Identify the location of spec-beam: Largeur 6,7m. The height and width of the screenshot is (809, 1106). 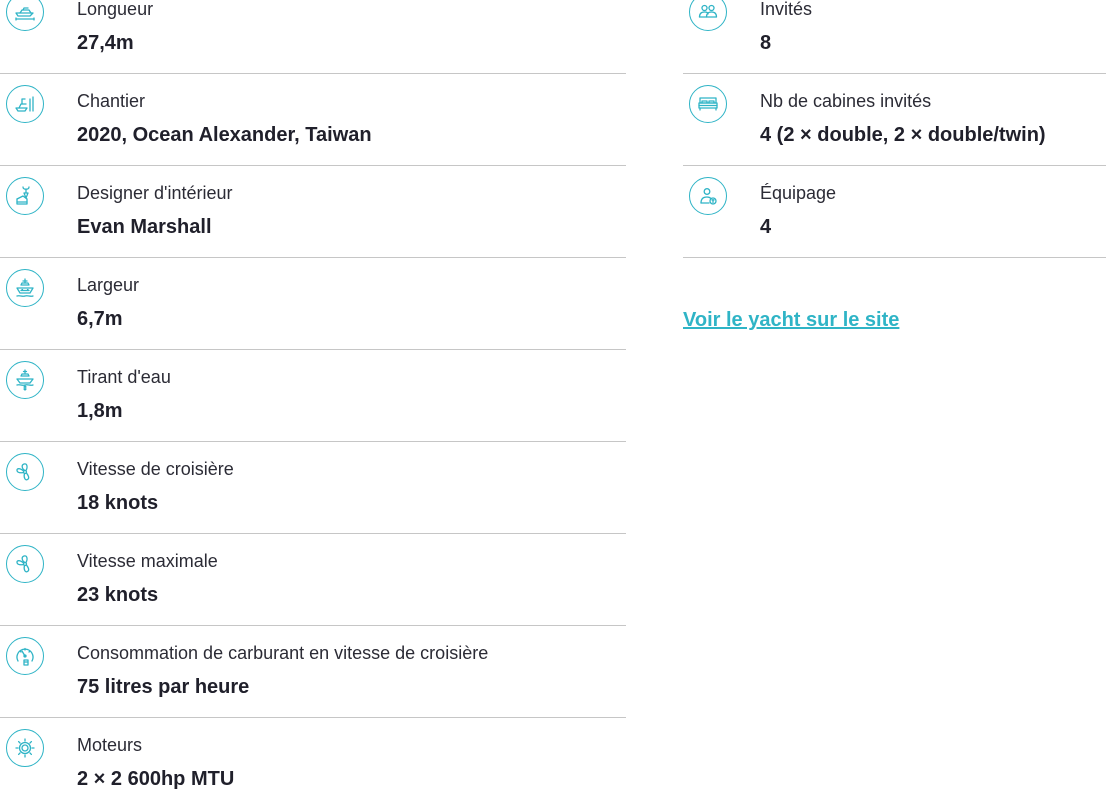
(313, 304).